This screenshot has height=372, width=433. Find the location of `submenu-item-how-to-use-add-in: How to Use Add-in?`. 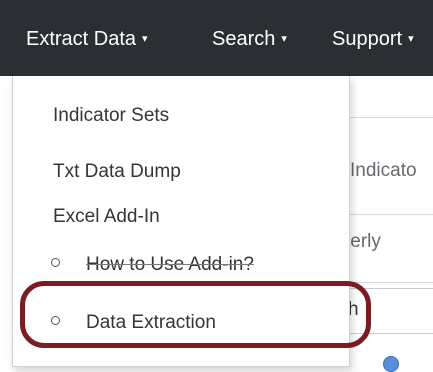

submenu-item-how-to-use-add-in: How to Use Add-in? is located at coordinates (152, 265).